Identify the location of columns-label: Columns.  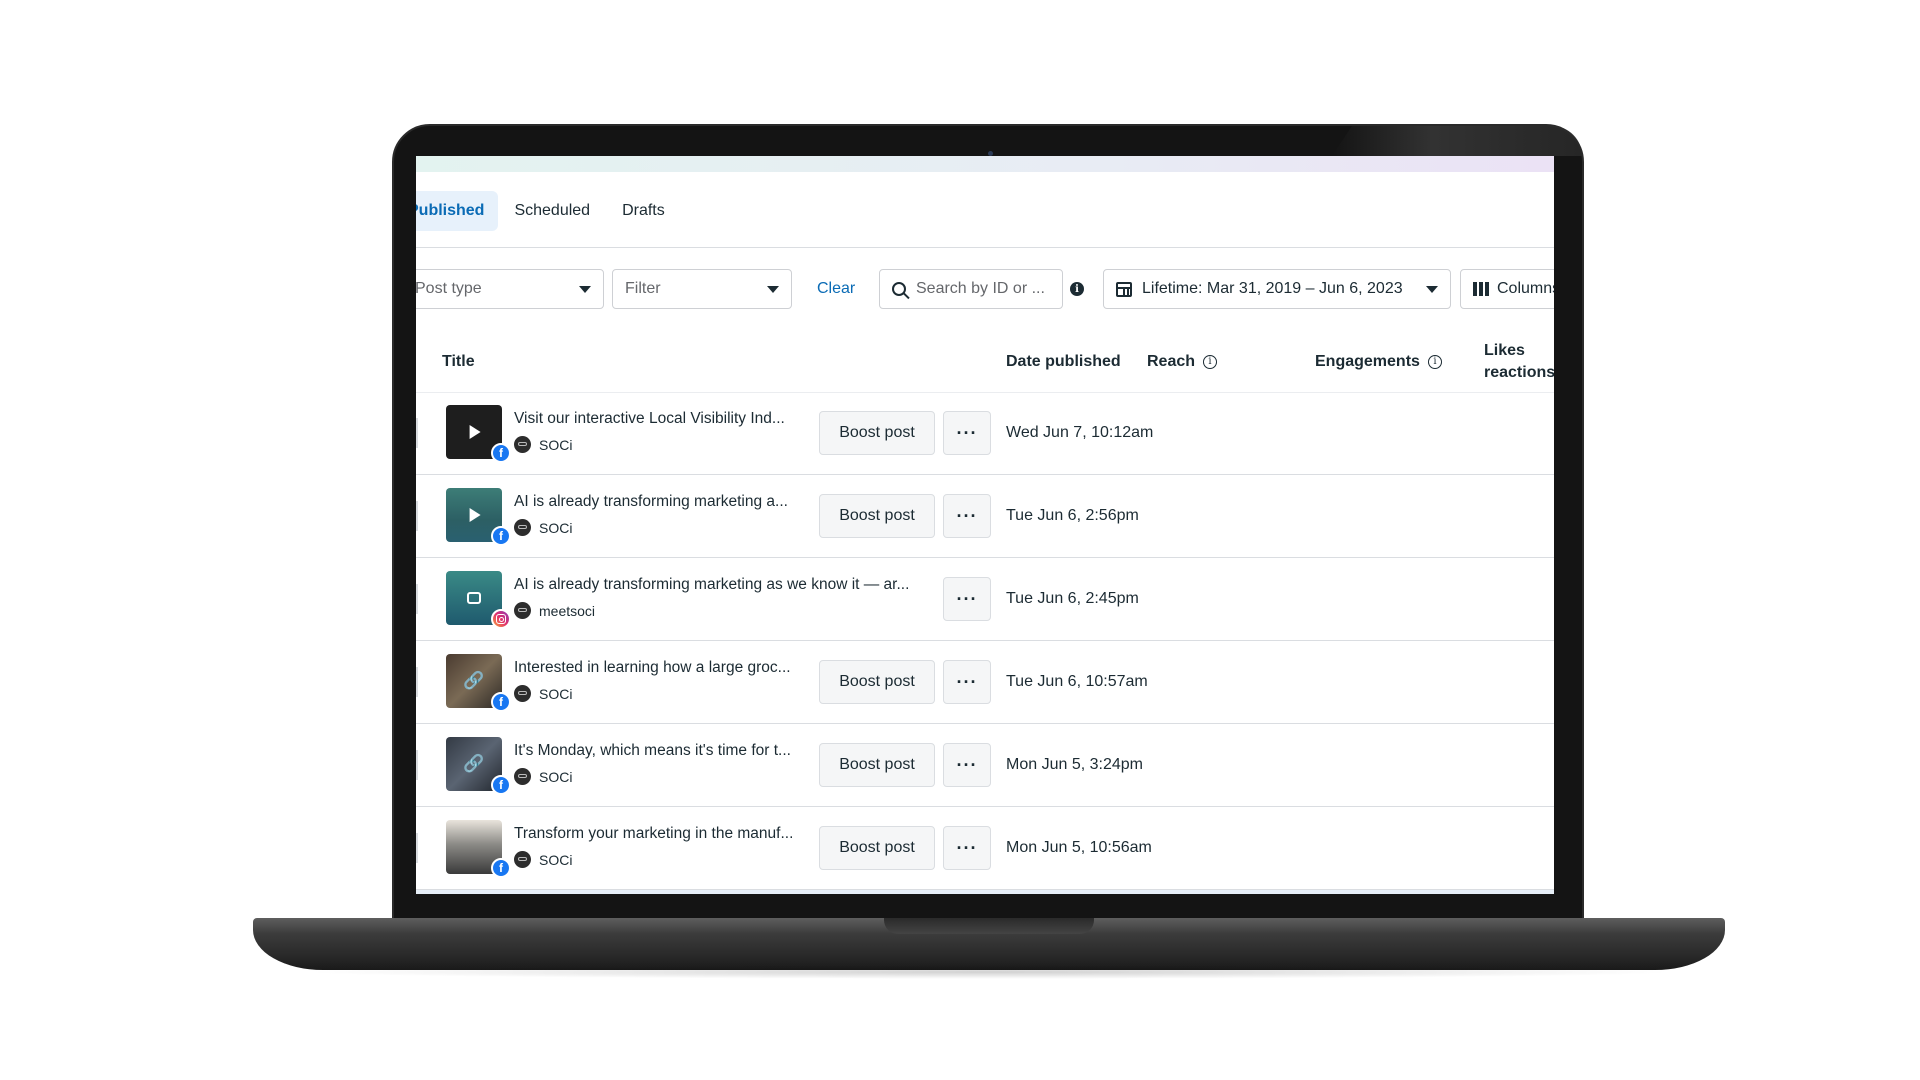
(1525, 288).